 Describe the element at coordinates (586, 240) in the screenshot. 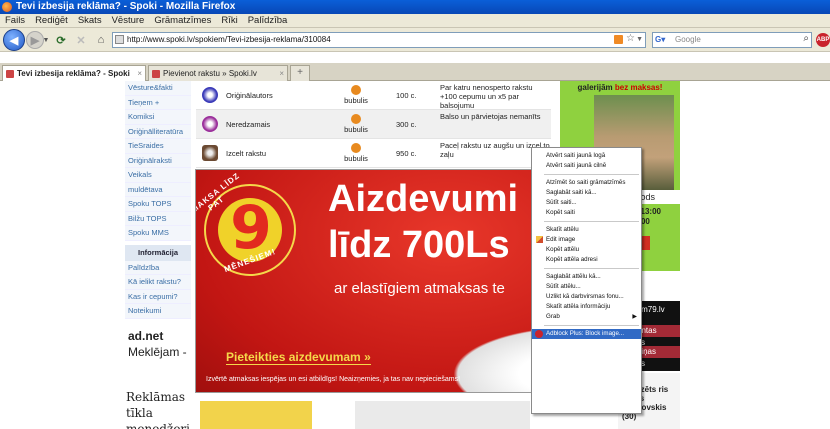

I see `menu-item-edit-image: Edit image` at that location.